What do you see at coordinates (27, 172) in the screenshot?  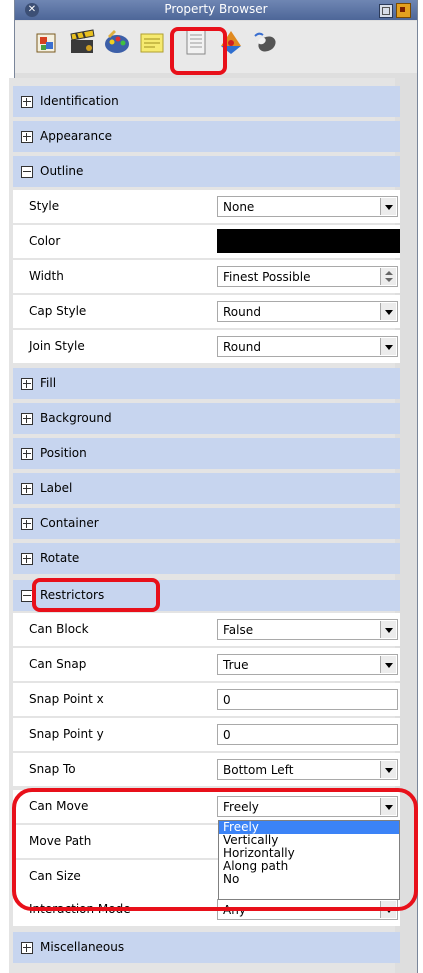 I see `collapse-icon` at bounding box center [27, 172].